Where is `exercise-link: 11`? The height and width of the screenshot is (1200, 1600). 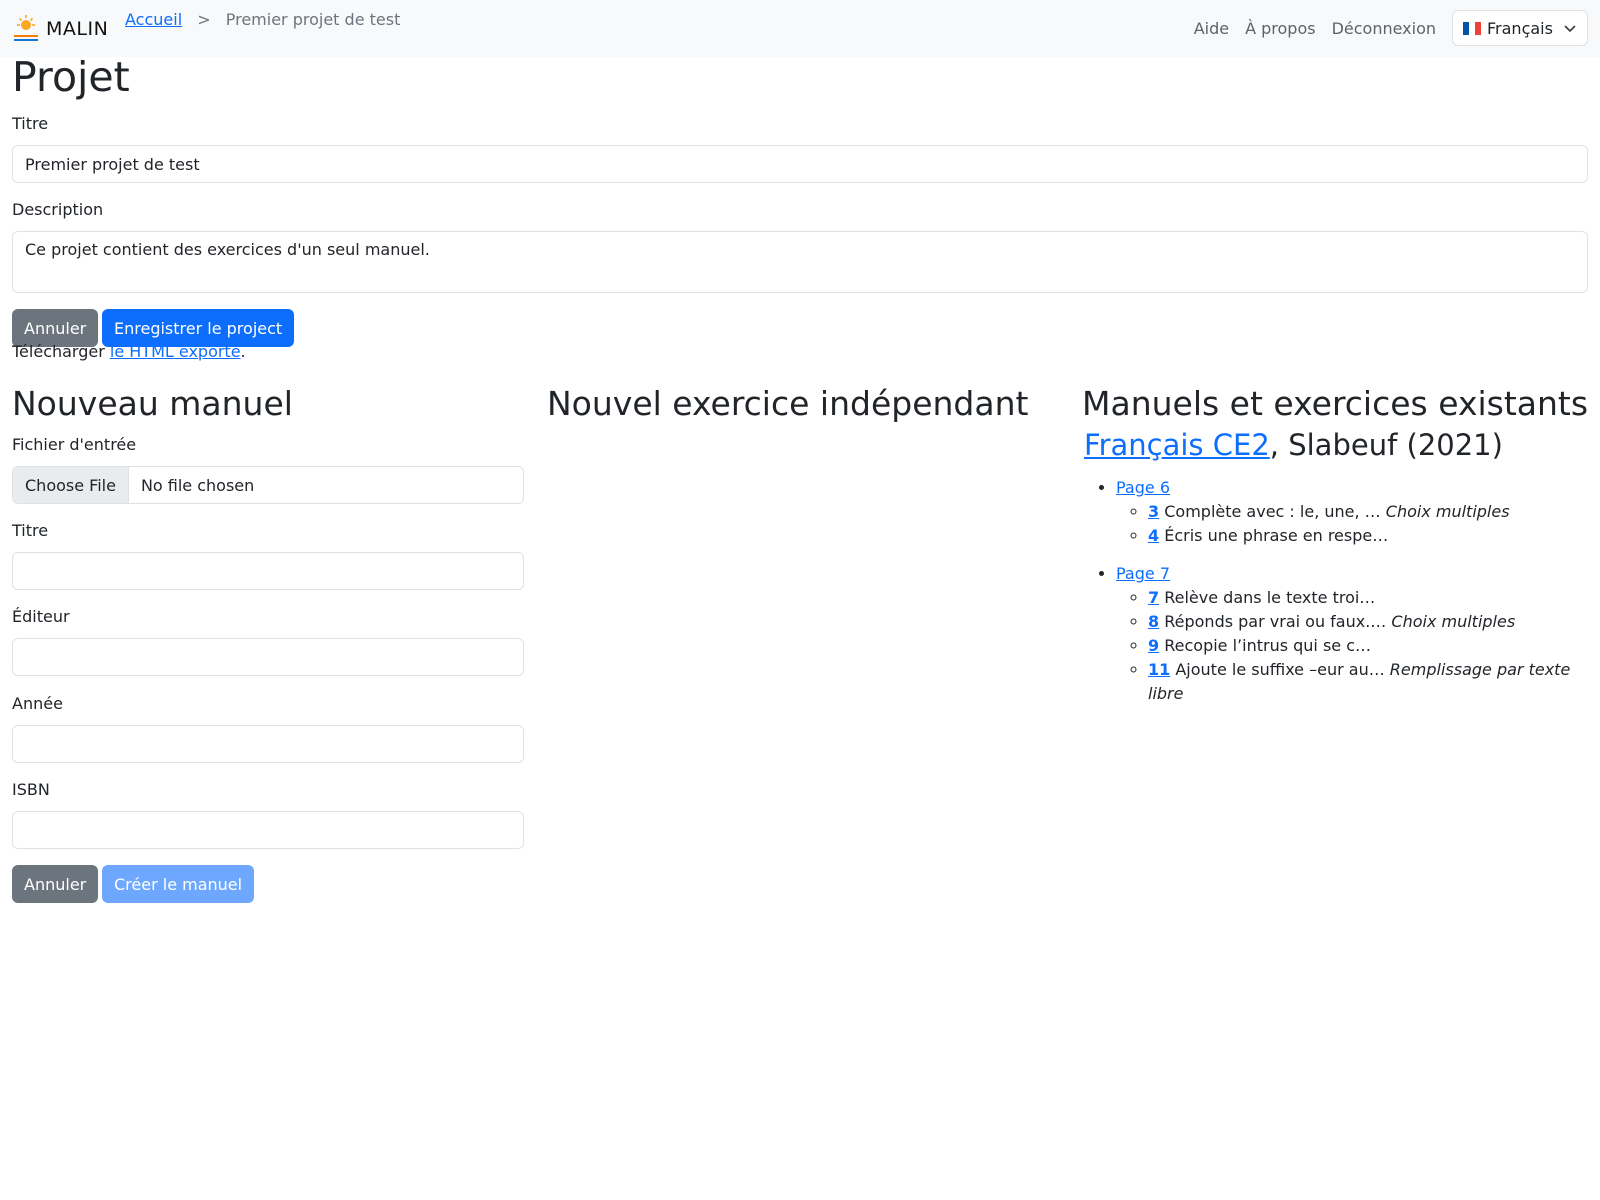 exercise-link: 11 is located at coordinates (1159, 669).